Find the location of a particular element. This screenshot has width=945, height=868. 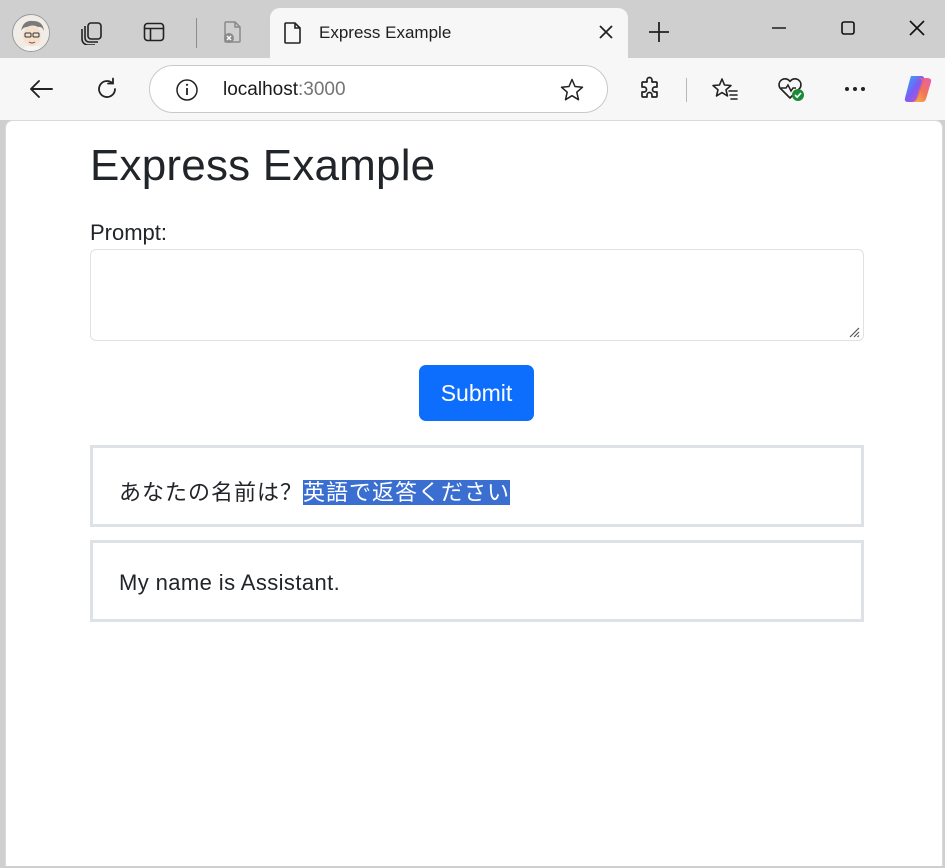

profile-avatar-image is located at coordinates (31, 33).